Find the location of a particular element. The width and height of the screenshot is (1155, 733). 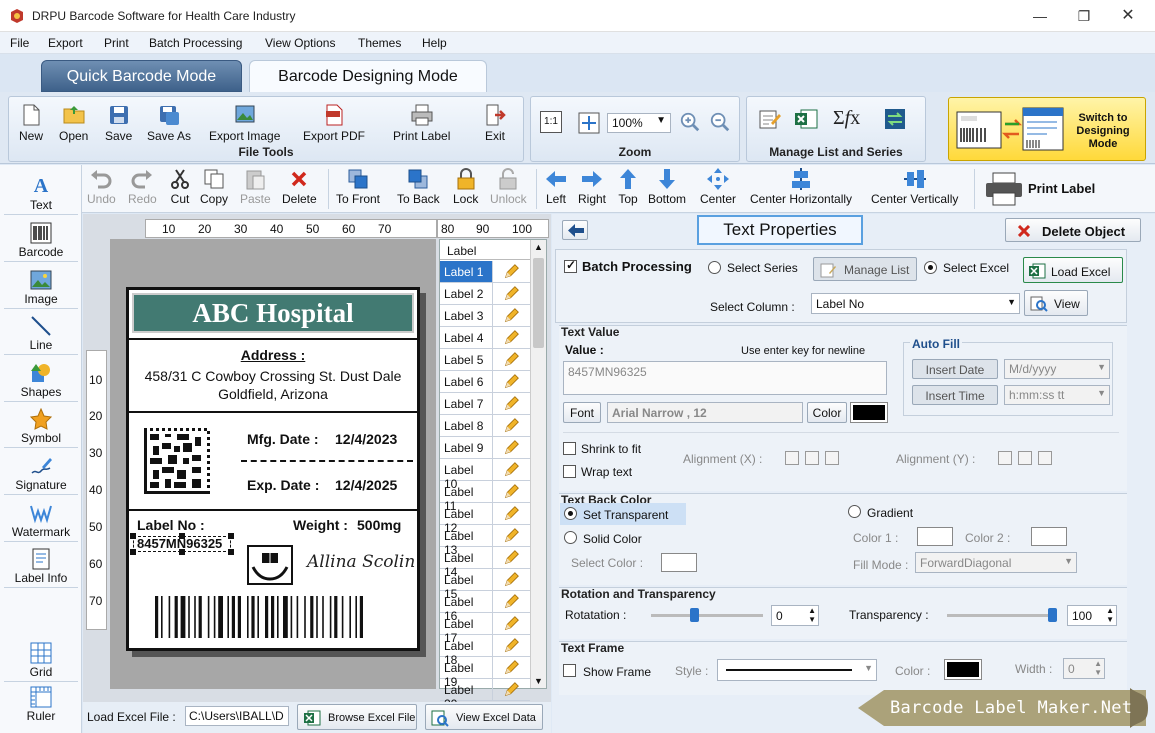

tab-barcode-designing-mode: Barcode Designing Mode is located at coordinates (368, 76).